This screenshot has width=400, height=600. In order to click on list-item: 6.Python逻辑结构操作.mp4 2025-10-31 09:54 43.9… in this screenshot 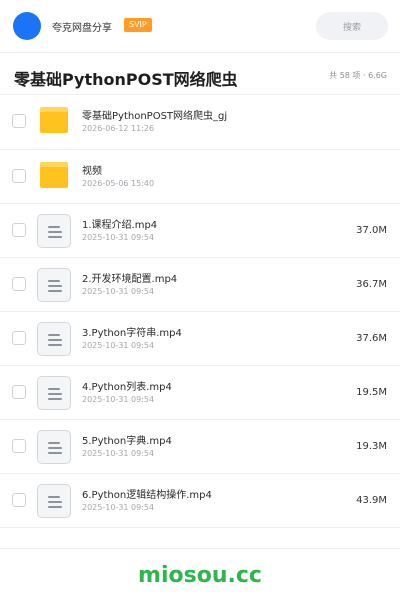, I will do `click(200, 501)`.